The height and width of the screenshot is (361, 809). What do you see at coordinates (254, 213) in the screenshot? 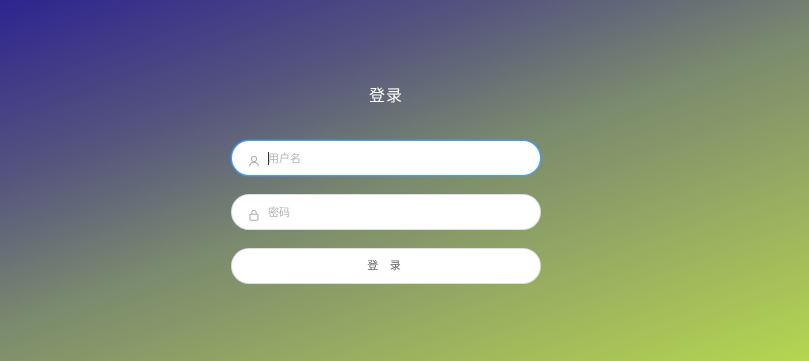
I see `lock-icon` at bounding box center [254, 213].